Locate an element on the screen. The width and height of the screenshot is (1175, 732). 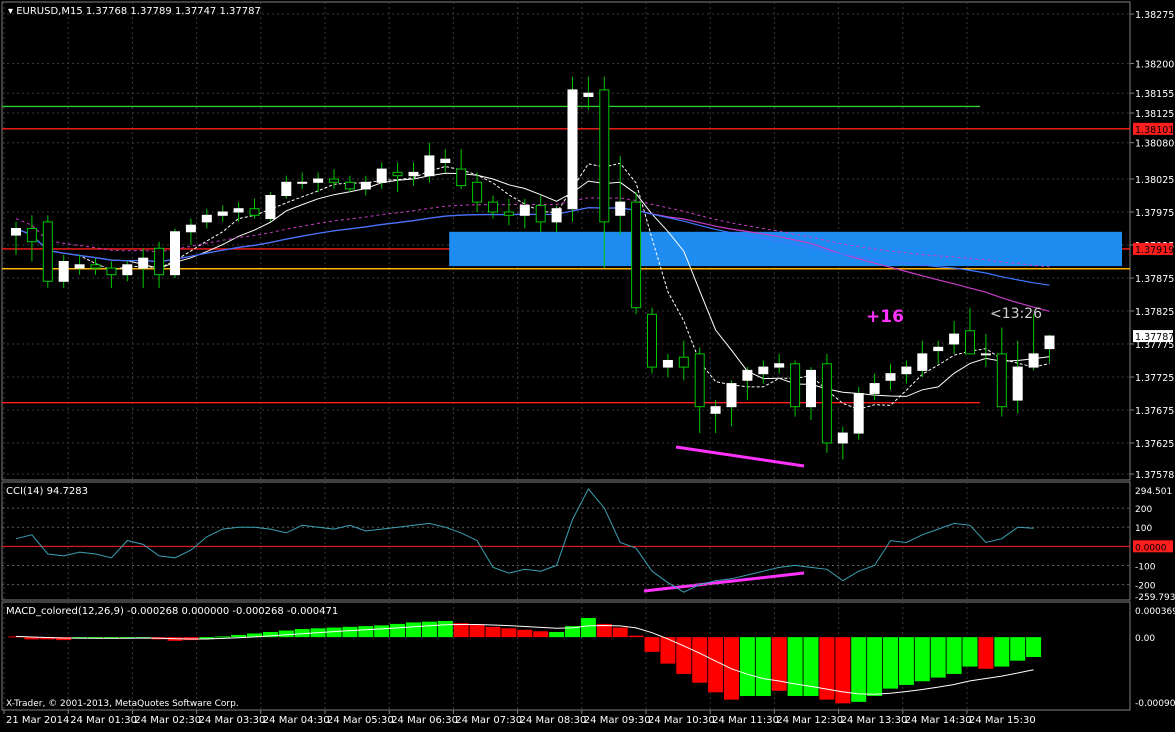
cci-axis-label: -259.7935 is located at coordinates (1155, 598).